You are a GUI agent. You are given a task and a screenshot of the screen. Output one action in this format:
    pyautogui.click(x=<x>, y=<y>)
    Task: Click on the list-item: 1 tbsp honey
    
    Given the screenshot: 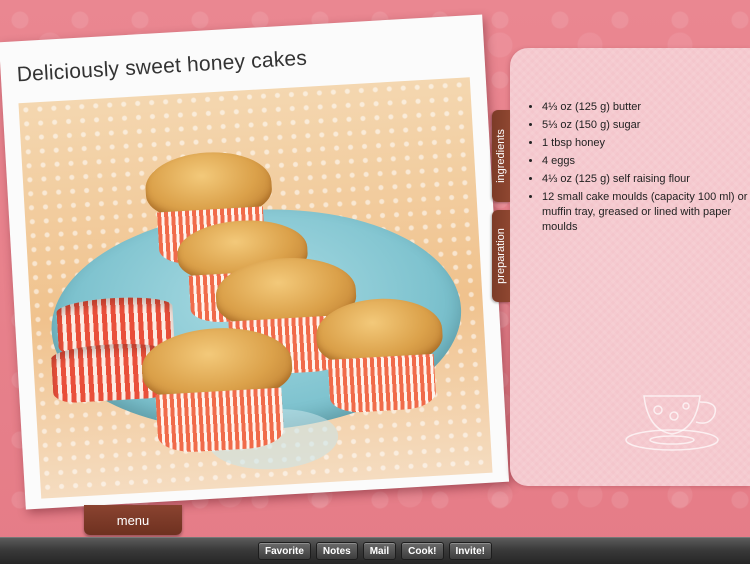 What is the action you would take?
    pyautogui.click(x=646, y=143)
    